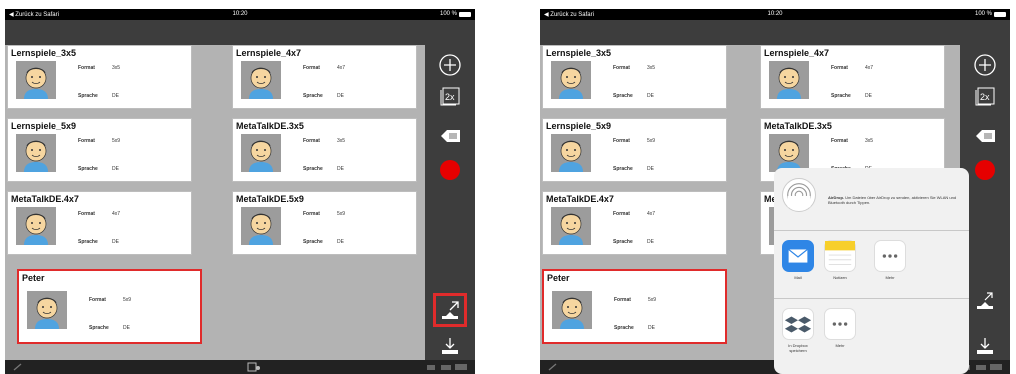 The width and height of the screenshot is (1016, 374). Describe the element at coordinates (797, 53) in the screenshot. I see `card-title: Lernspiele_4x7` at that location.